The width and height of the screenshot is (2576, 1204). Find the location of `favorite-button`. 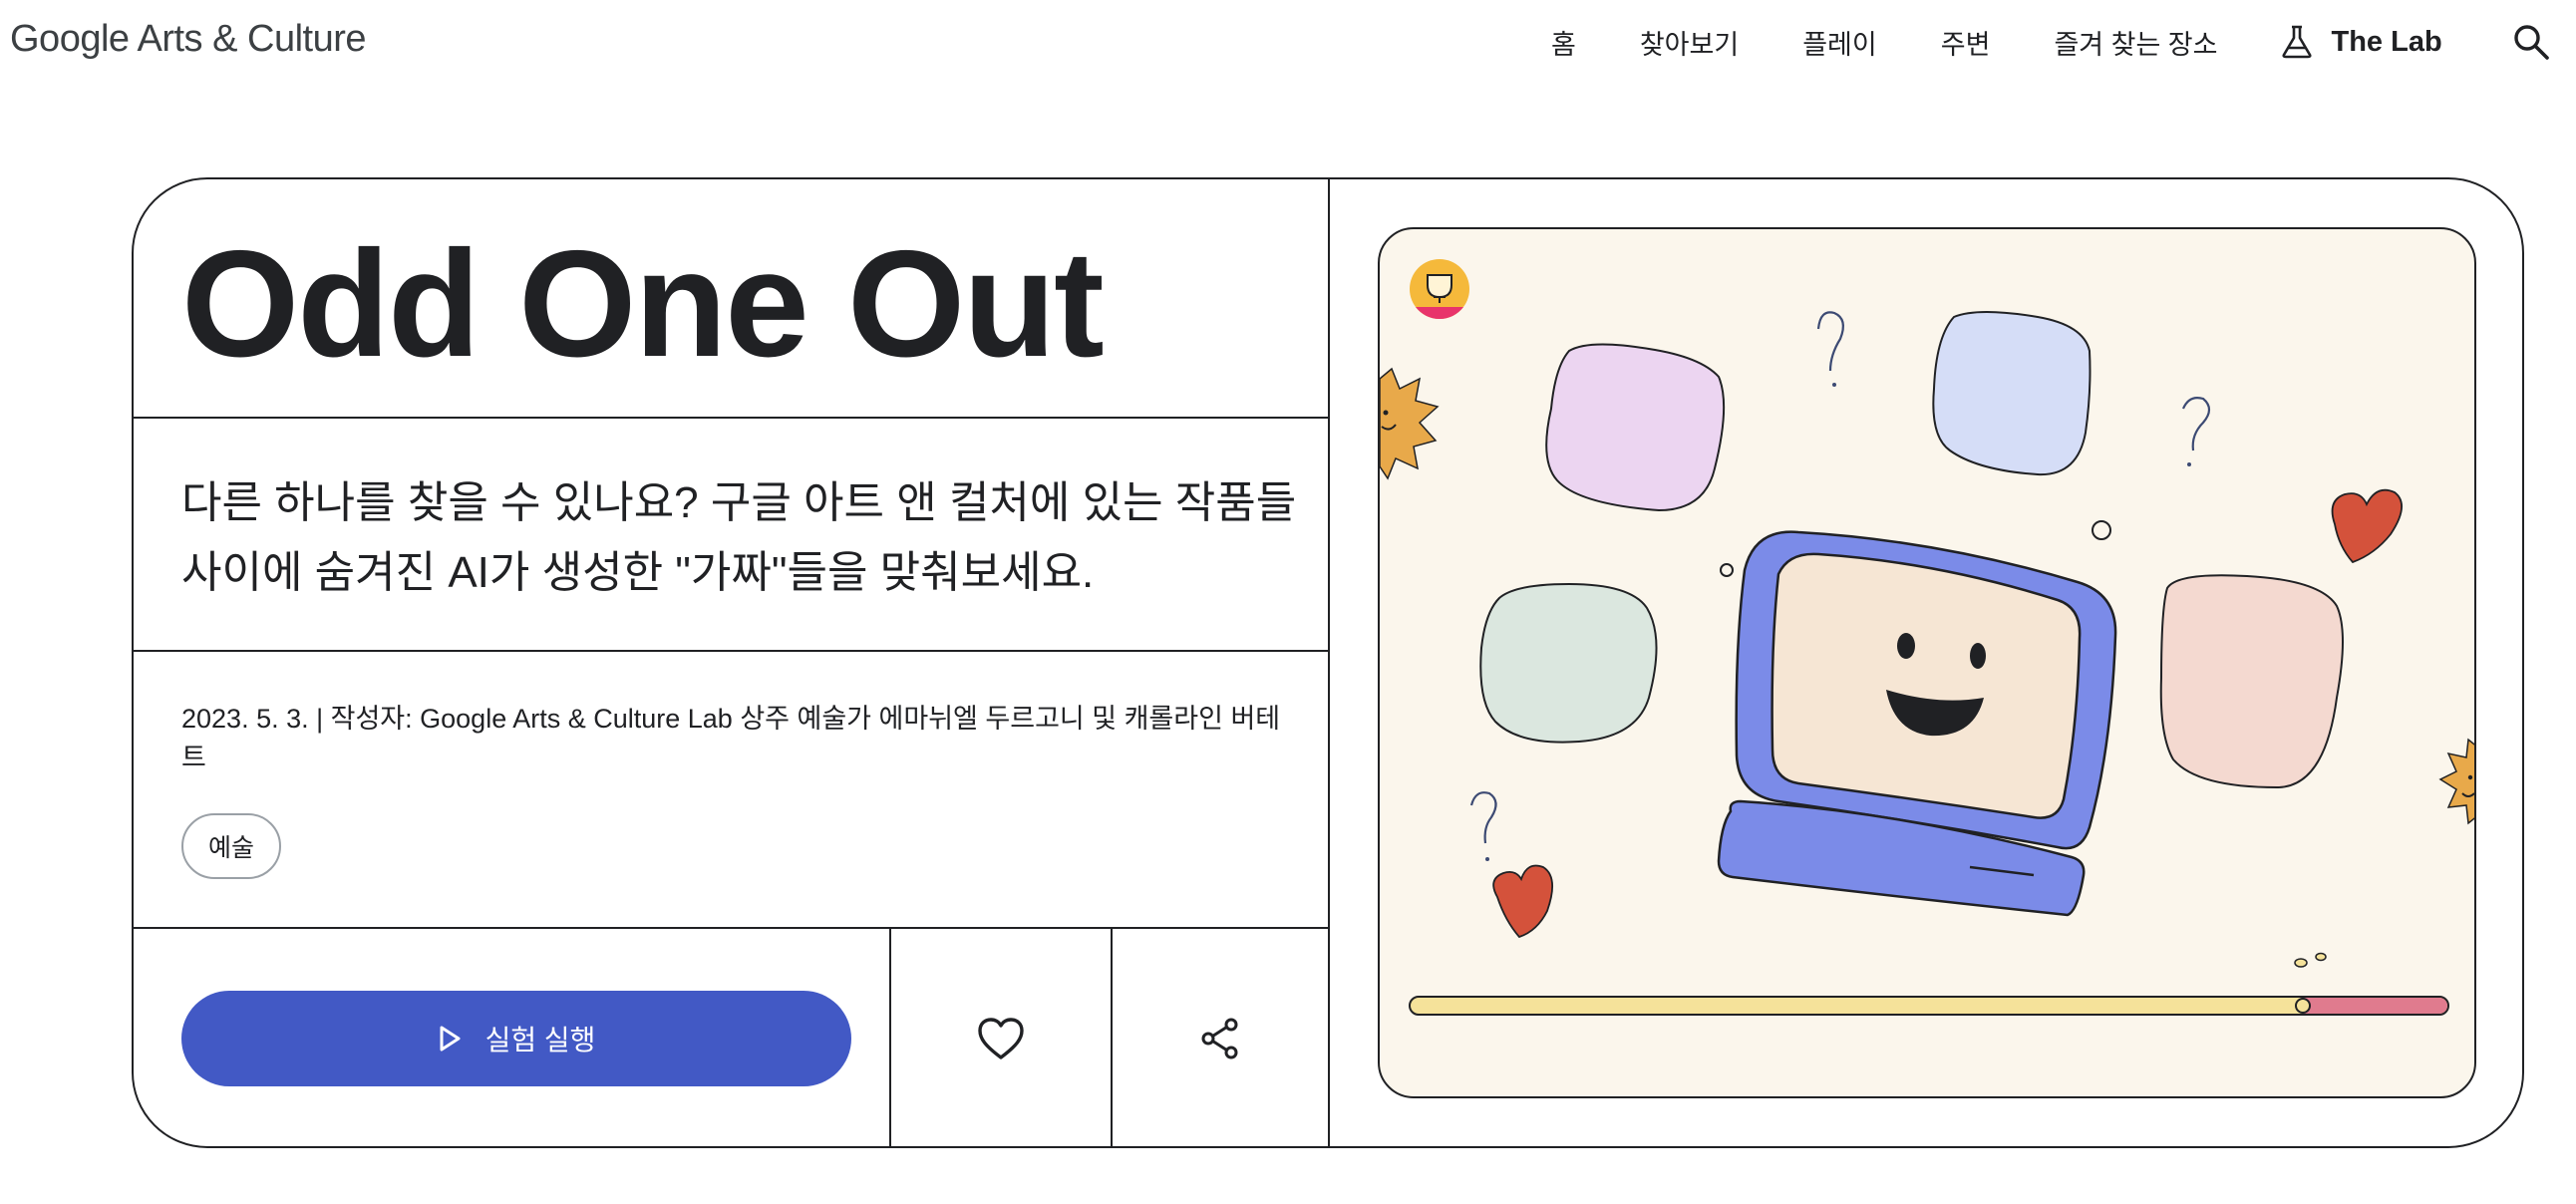

favorite-button is located at coordinates (1001, 1038).